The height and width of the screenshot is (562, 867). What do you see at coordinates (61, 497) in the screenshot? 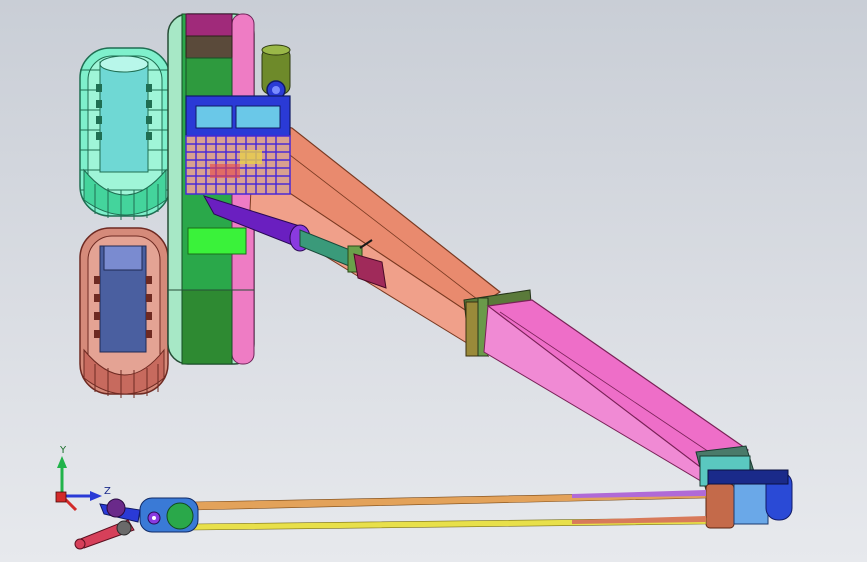
I see `origin-marker` at bounding box center [61, 497].